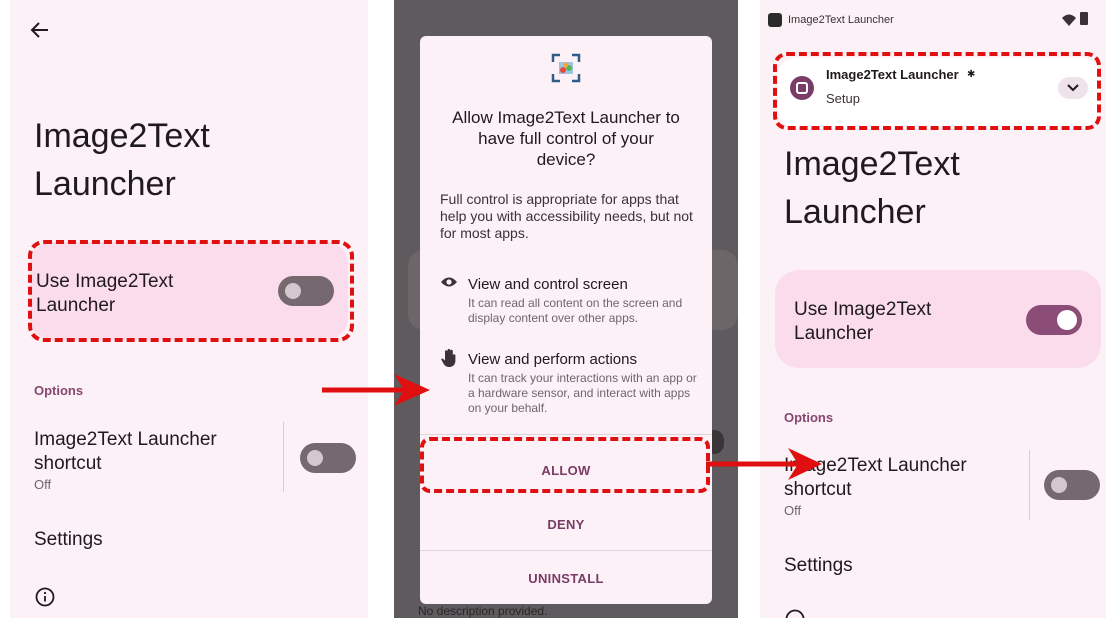  I want to click on back-arrow-icon, so click(40, 30).